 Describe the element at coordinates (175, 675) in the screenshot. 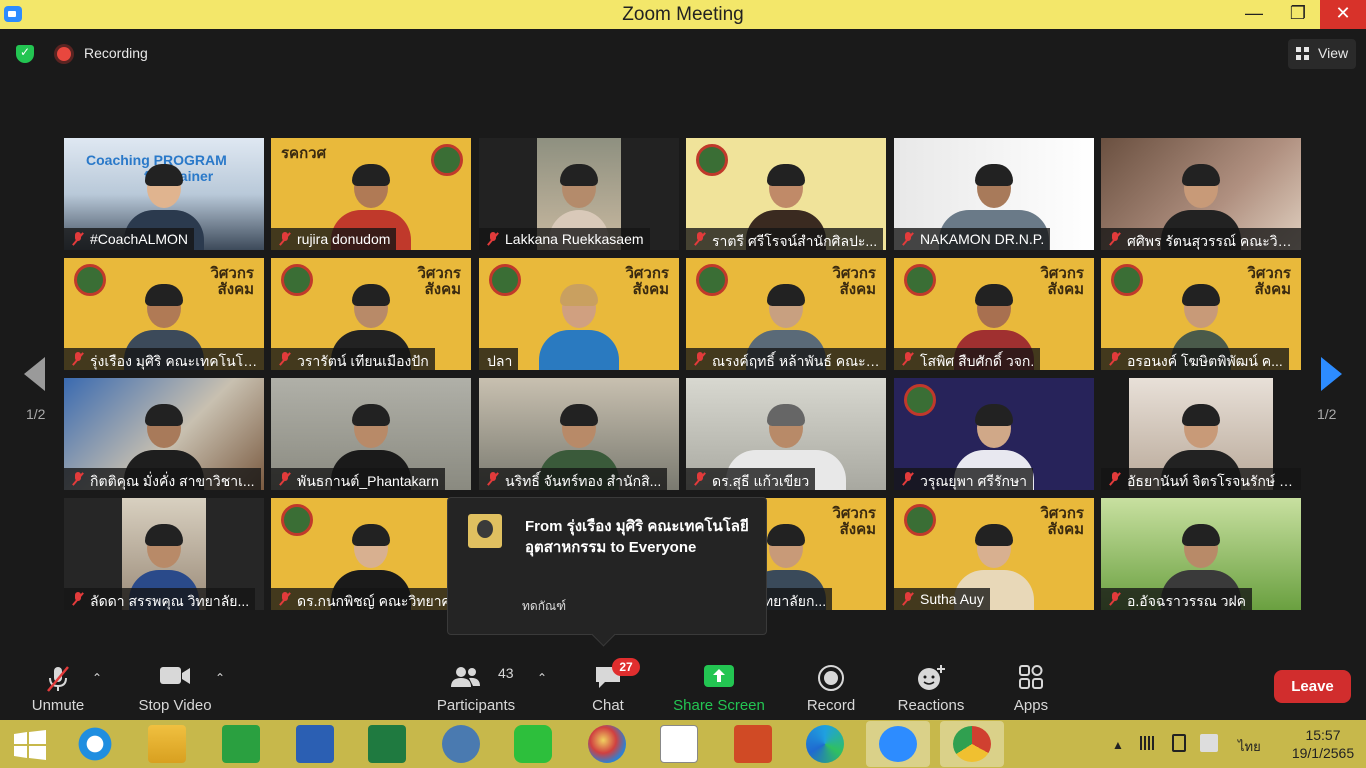

I see `video-camera-icon` at that location.